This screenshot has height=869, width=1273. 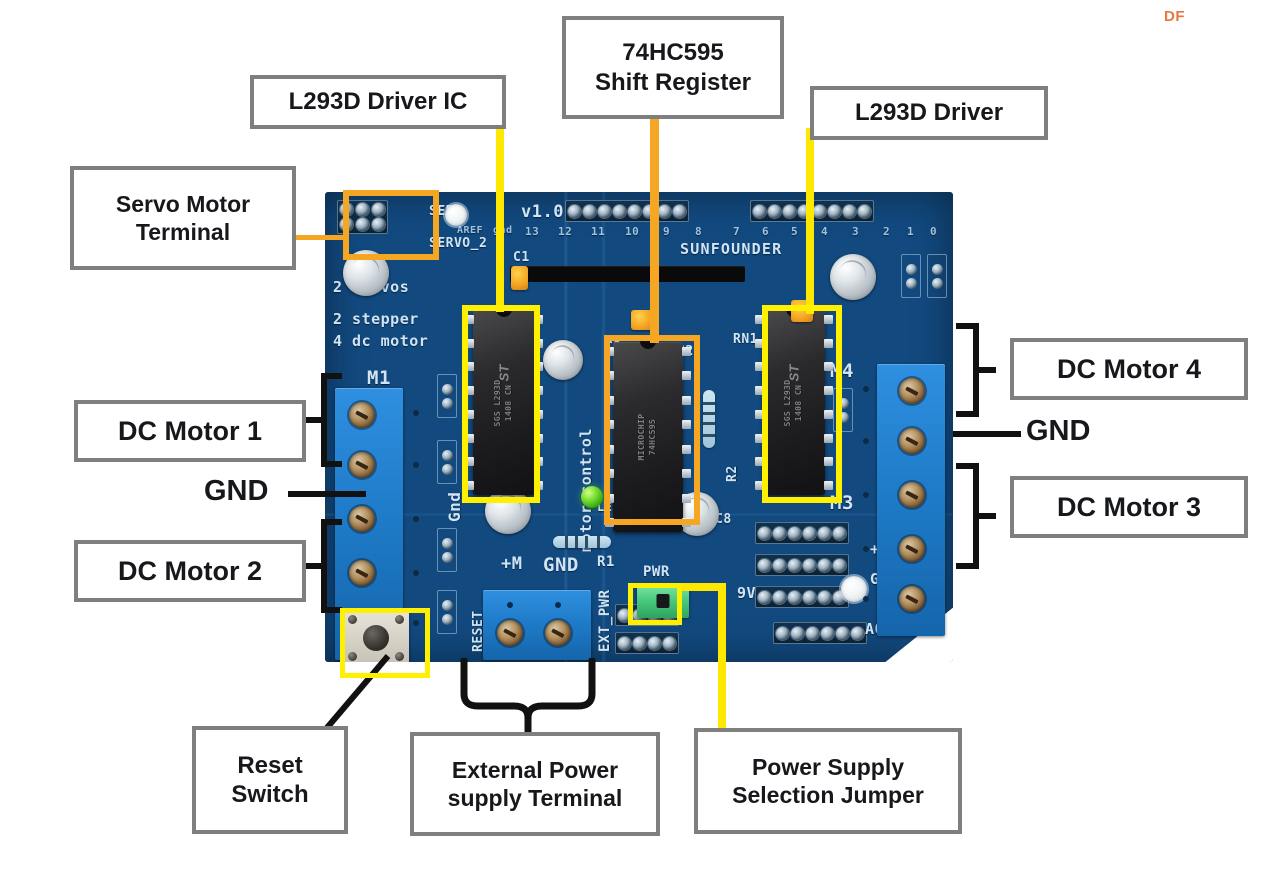 What do you see at coordinates (647, 643) in the screenshot?
I see `aux-header-row2` at bounding box center [647, 643].